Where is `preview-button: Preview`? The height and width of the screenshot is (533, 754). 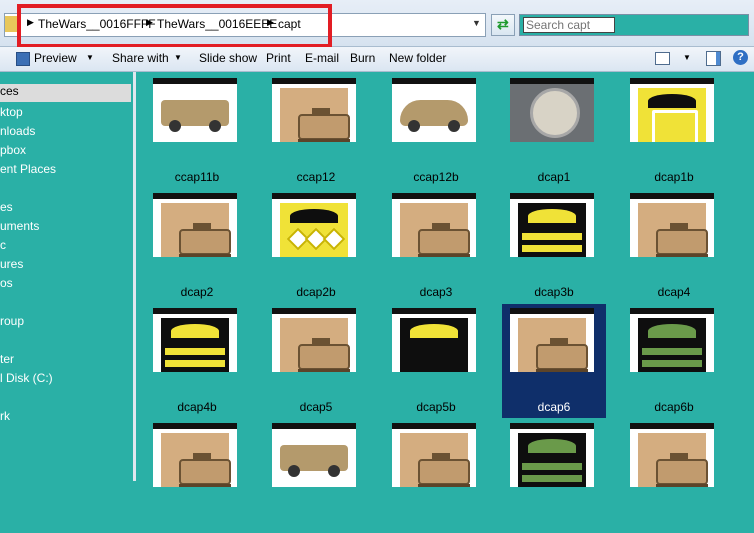 preview-button: Preview is located at coordinates (55, 58).